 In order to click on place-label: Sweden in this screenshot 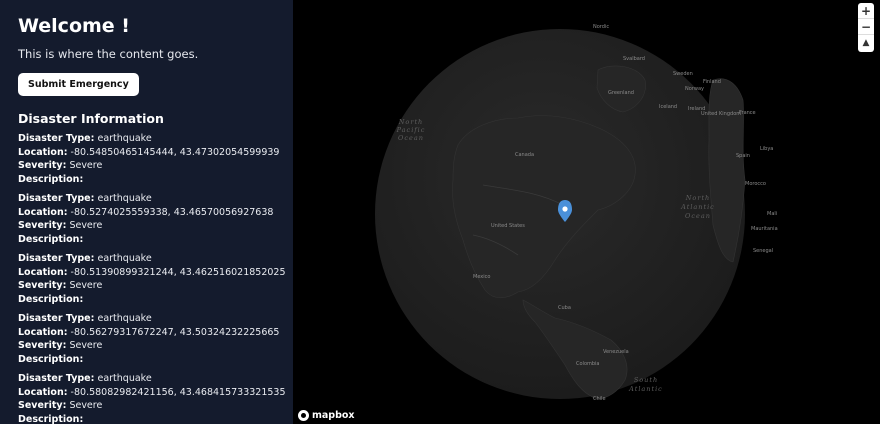, I will do `click(683, 74)`.